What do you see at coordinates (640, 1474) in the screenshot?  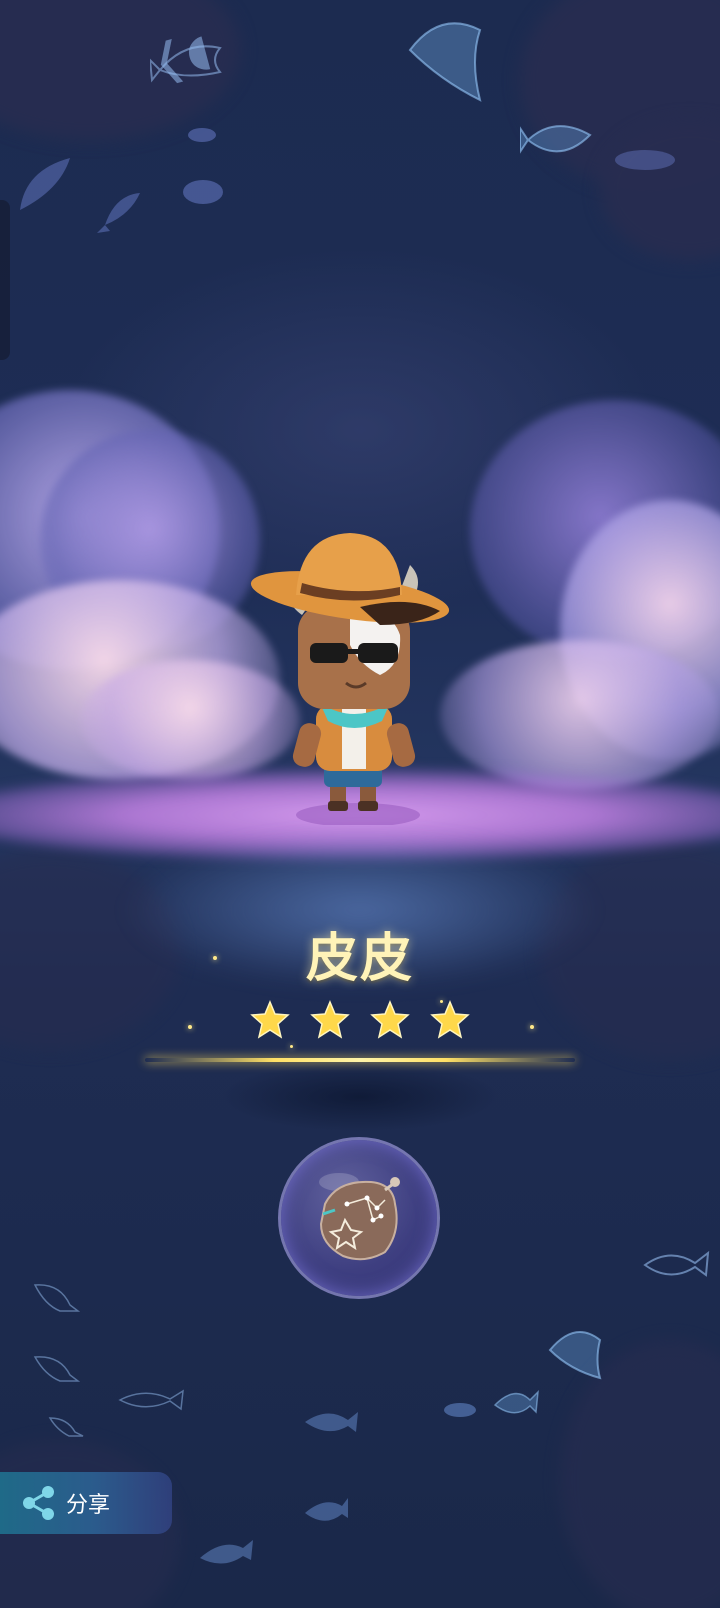 I see `background-cloud` at bounding box center [640, 1474].